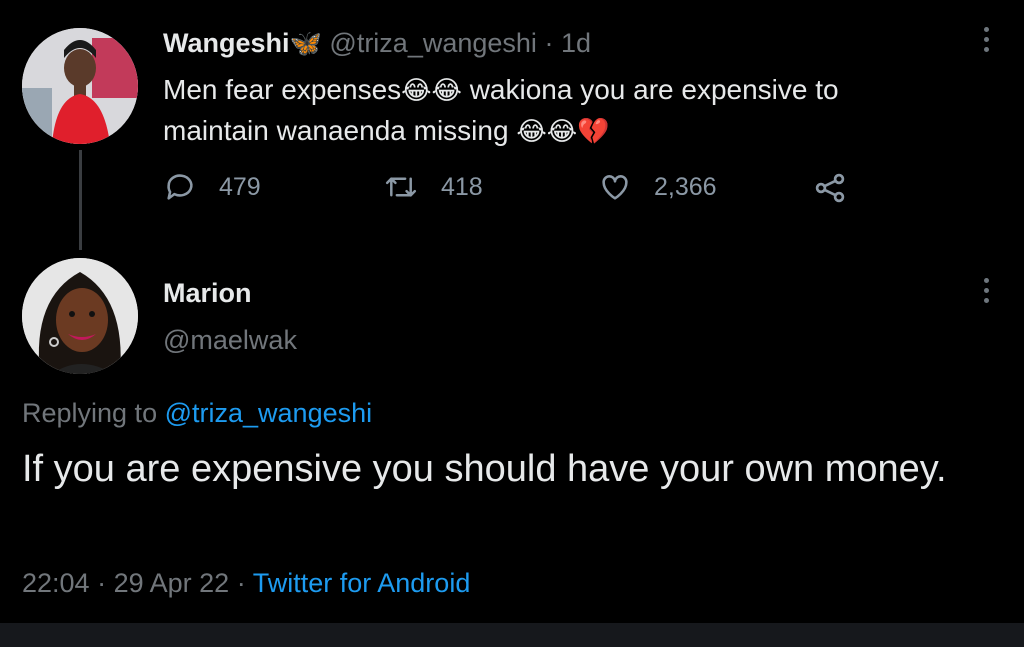 This screenshot has width=1024, height=647. What do you see at coordinates (226, 43) in the screenshot?
I see `author-name: Wangeshi` at bounding box center [226, 43].